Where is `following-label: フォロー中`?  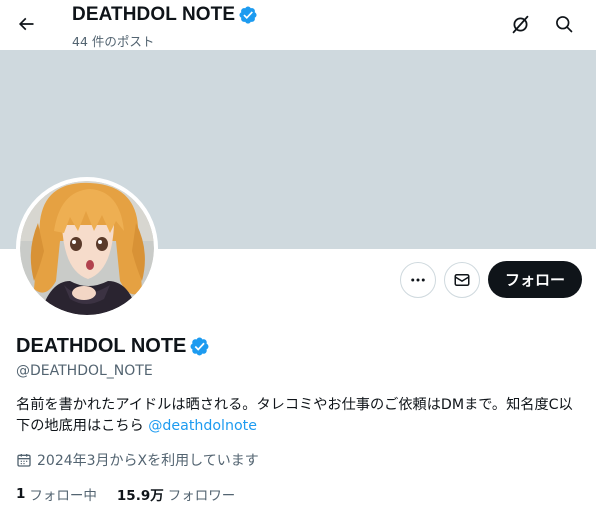
following-label: フォロー中 is located at coordinates (63, 496).